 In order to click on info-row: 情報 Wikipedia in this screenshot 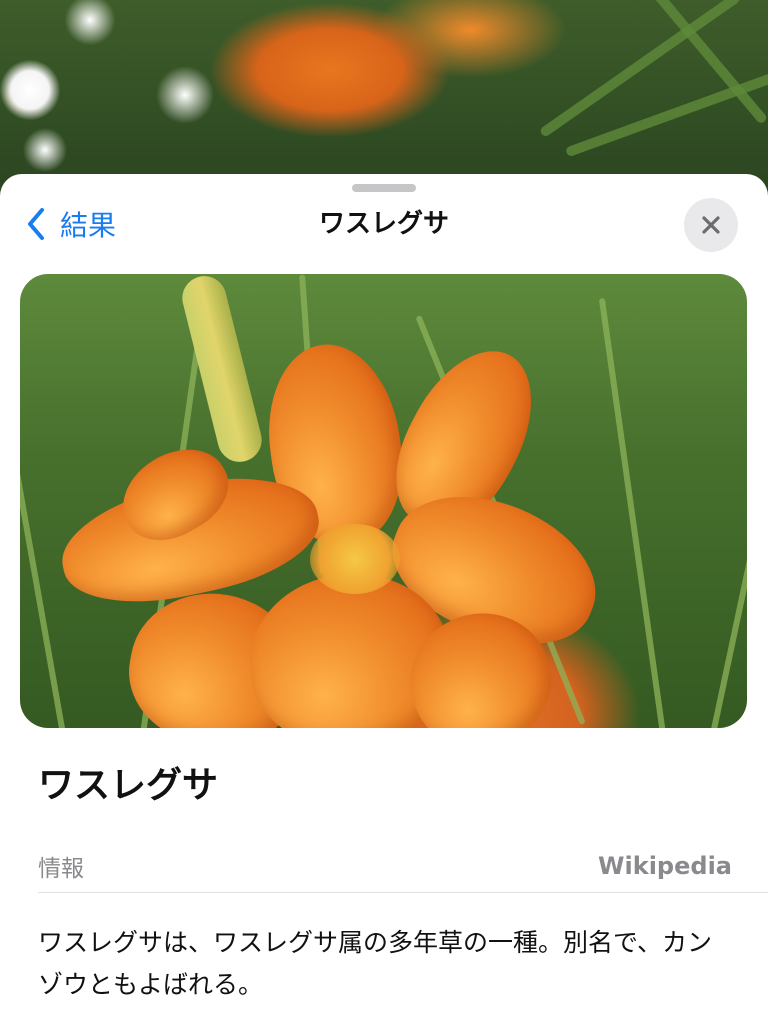, I will do `click(385, 866)`.